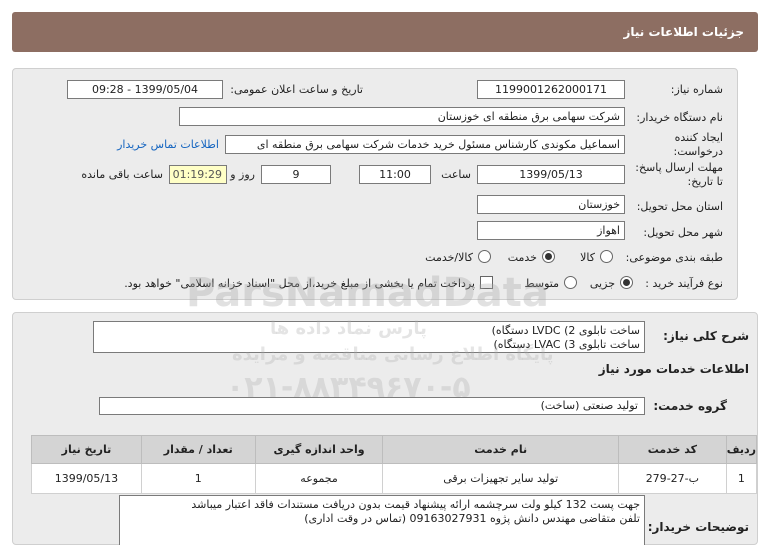  Describe the element at coordinates (86, 449) in the screenshot. I see `col-header-need-date: تاریخ نیاز` at that location.